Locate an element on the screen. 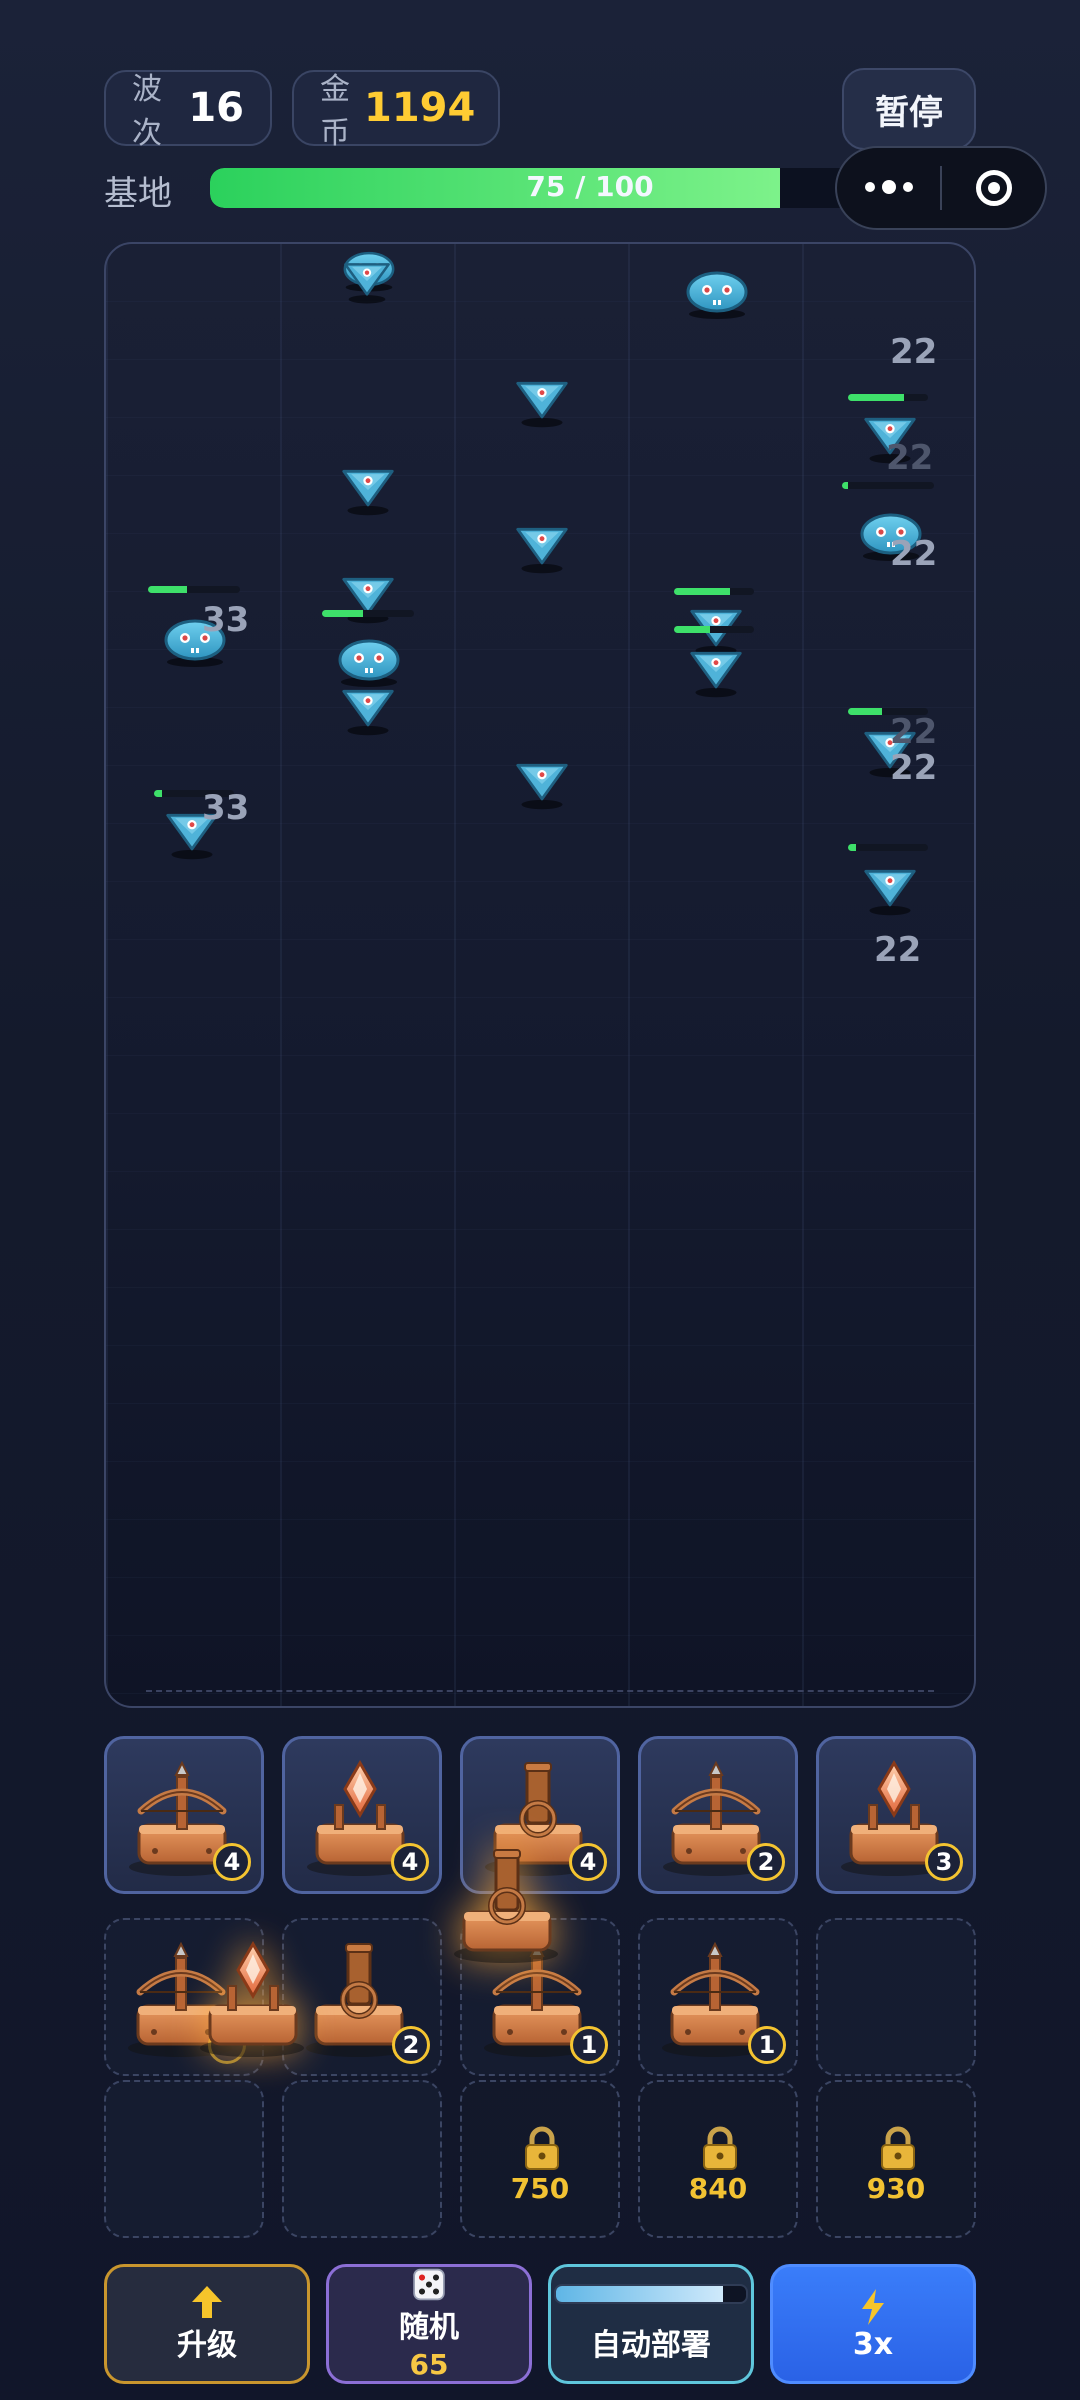  random-label: 随机 is located at coordinates (429, 2327).